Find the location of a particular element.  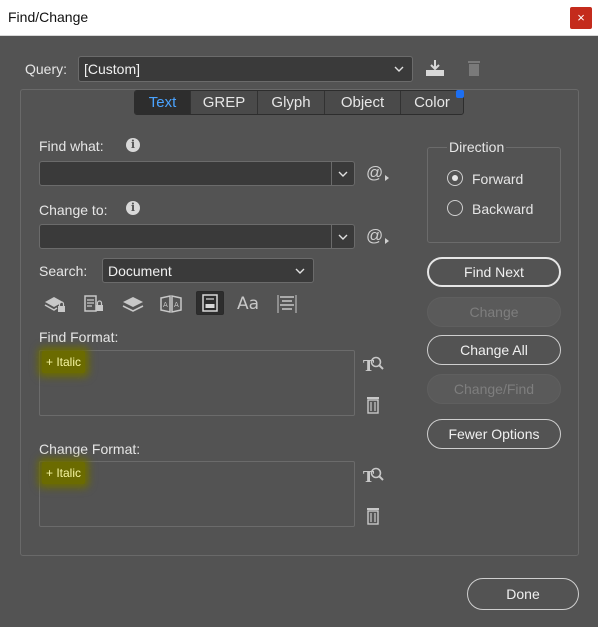

change-to-label: Change to: is located at coordinates (73, 210).